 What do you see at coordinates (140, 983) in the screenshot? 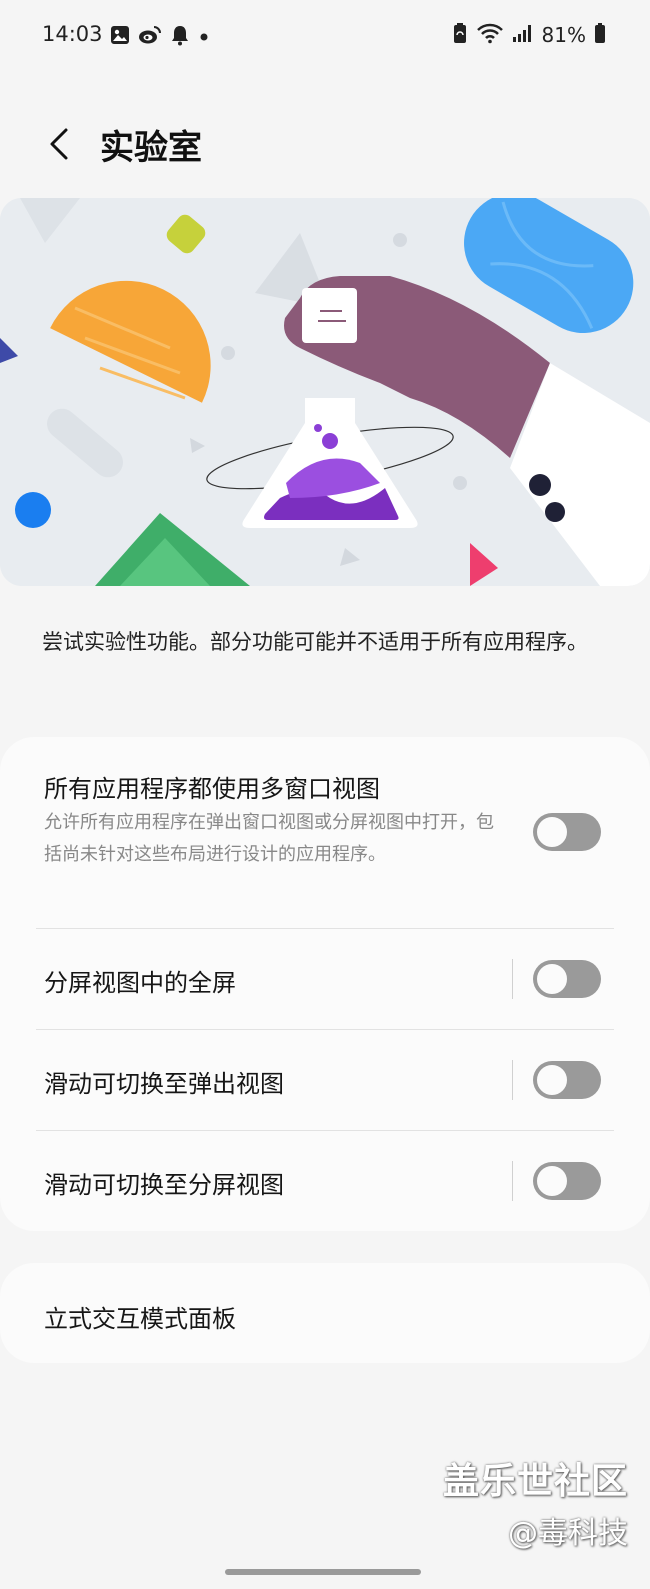
I see `setting-title: 分屏视图中的全屏` at bounding box center [140, 983].